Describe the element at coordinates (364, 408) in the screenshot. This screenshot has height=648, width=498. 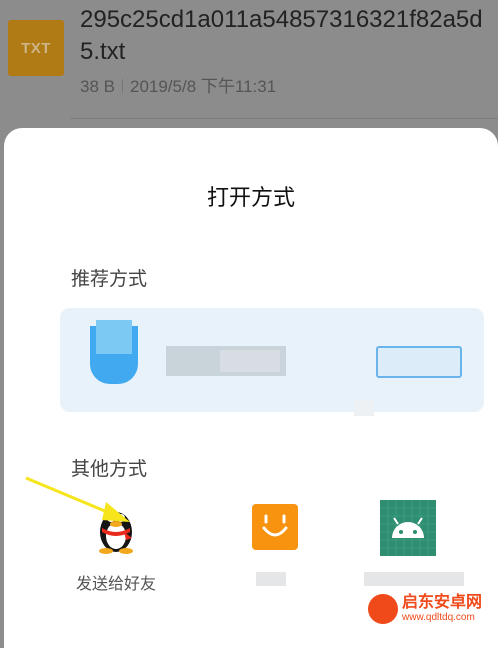
I see `blur-fragment` at that location.